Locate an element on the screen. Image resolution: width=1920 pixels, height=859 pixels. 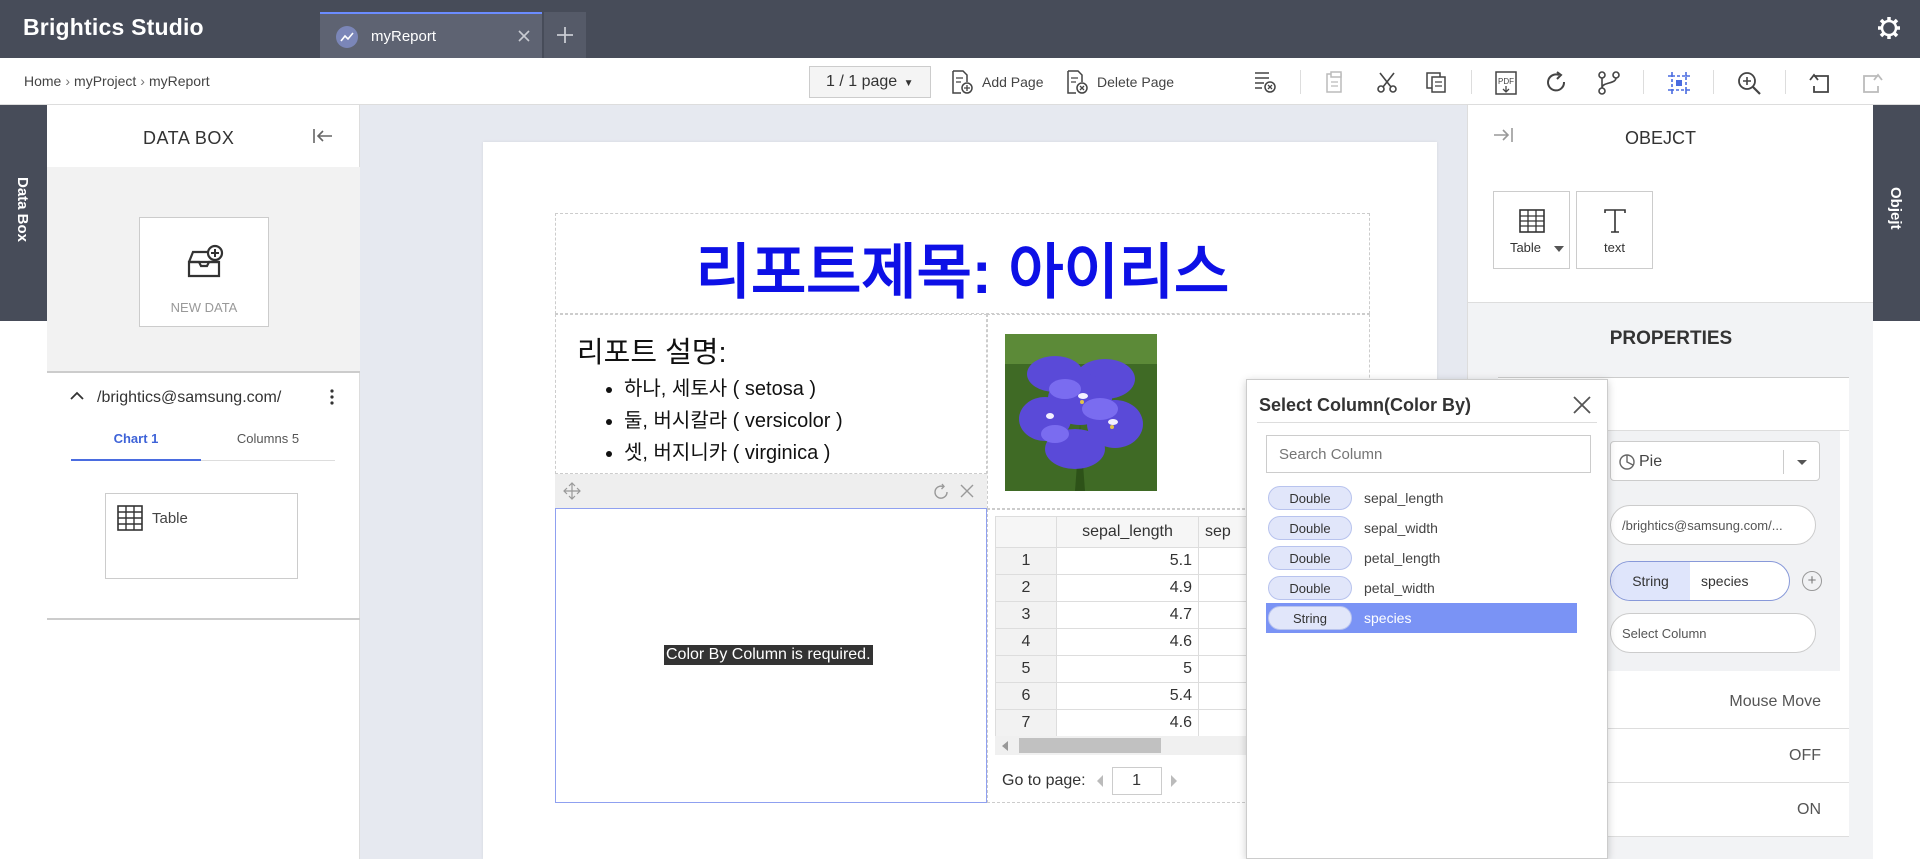
column-name: petal_width is located at coordinates (1399, 588).